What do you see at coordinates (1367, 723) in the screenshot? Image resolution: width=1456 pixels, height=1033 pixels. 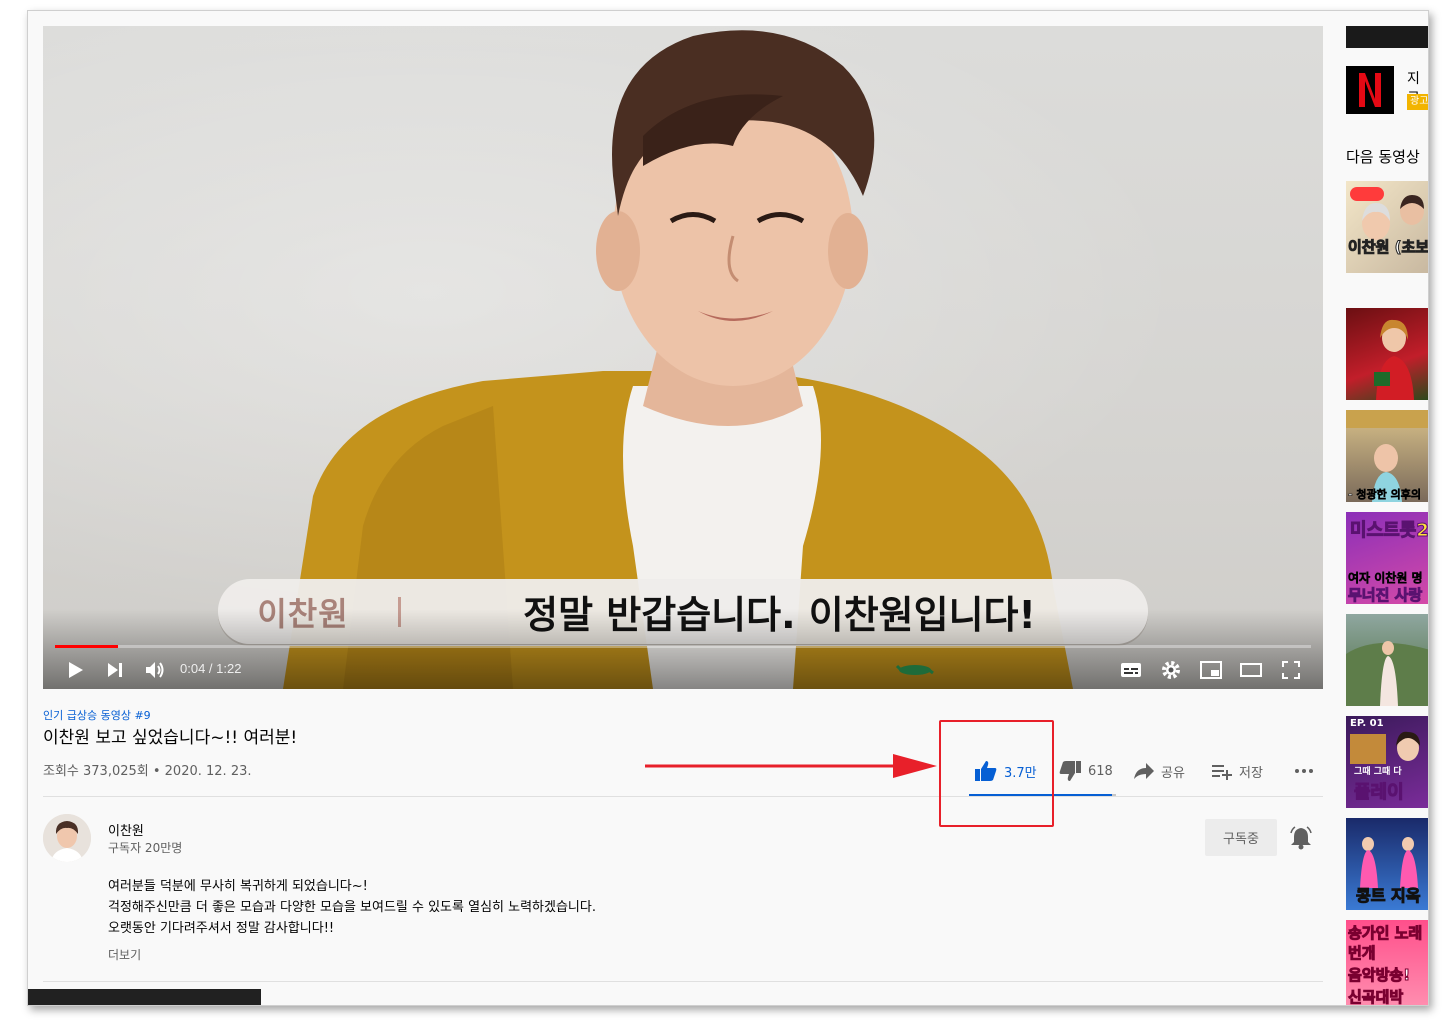 I see `thumbnail-caption: EP. 01` at bounding box center [1367, 723].